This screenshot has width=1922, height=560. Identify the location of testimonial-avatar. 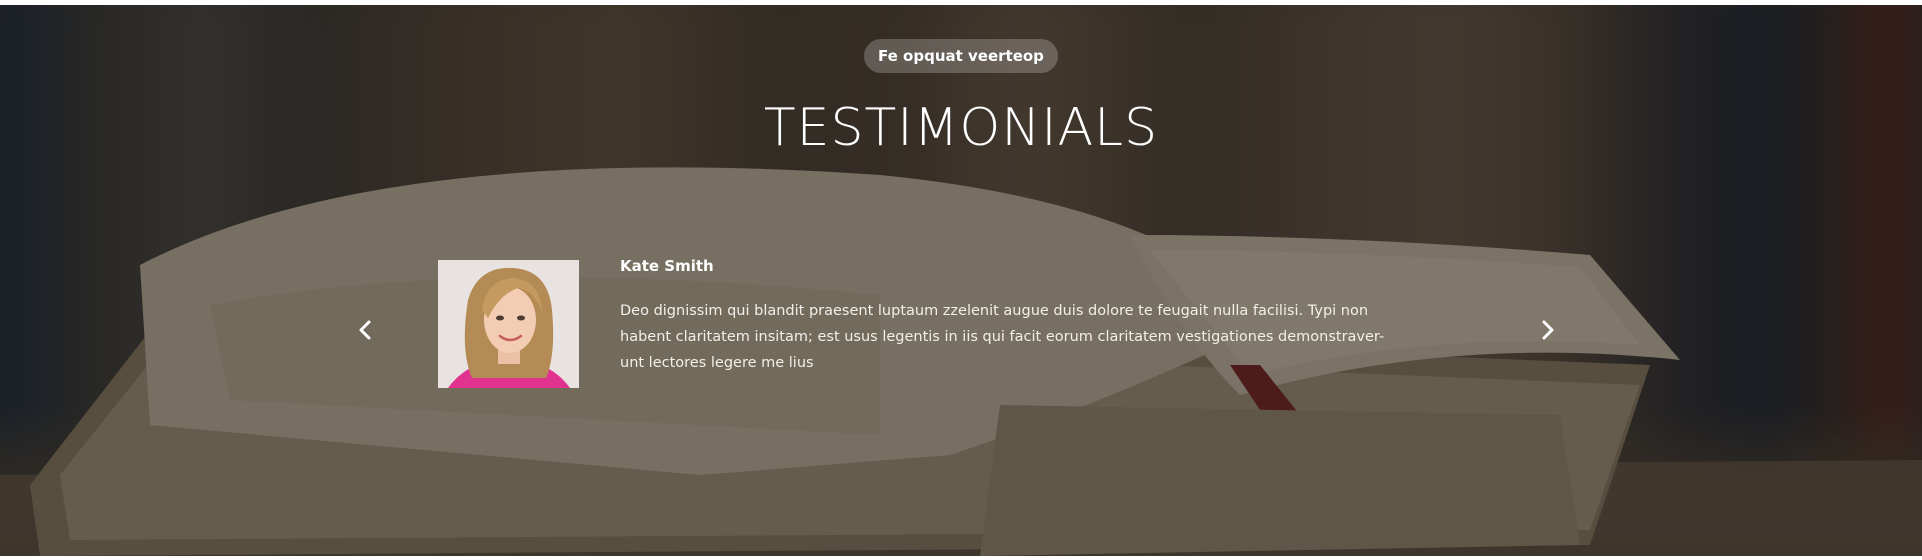
(508, 324).